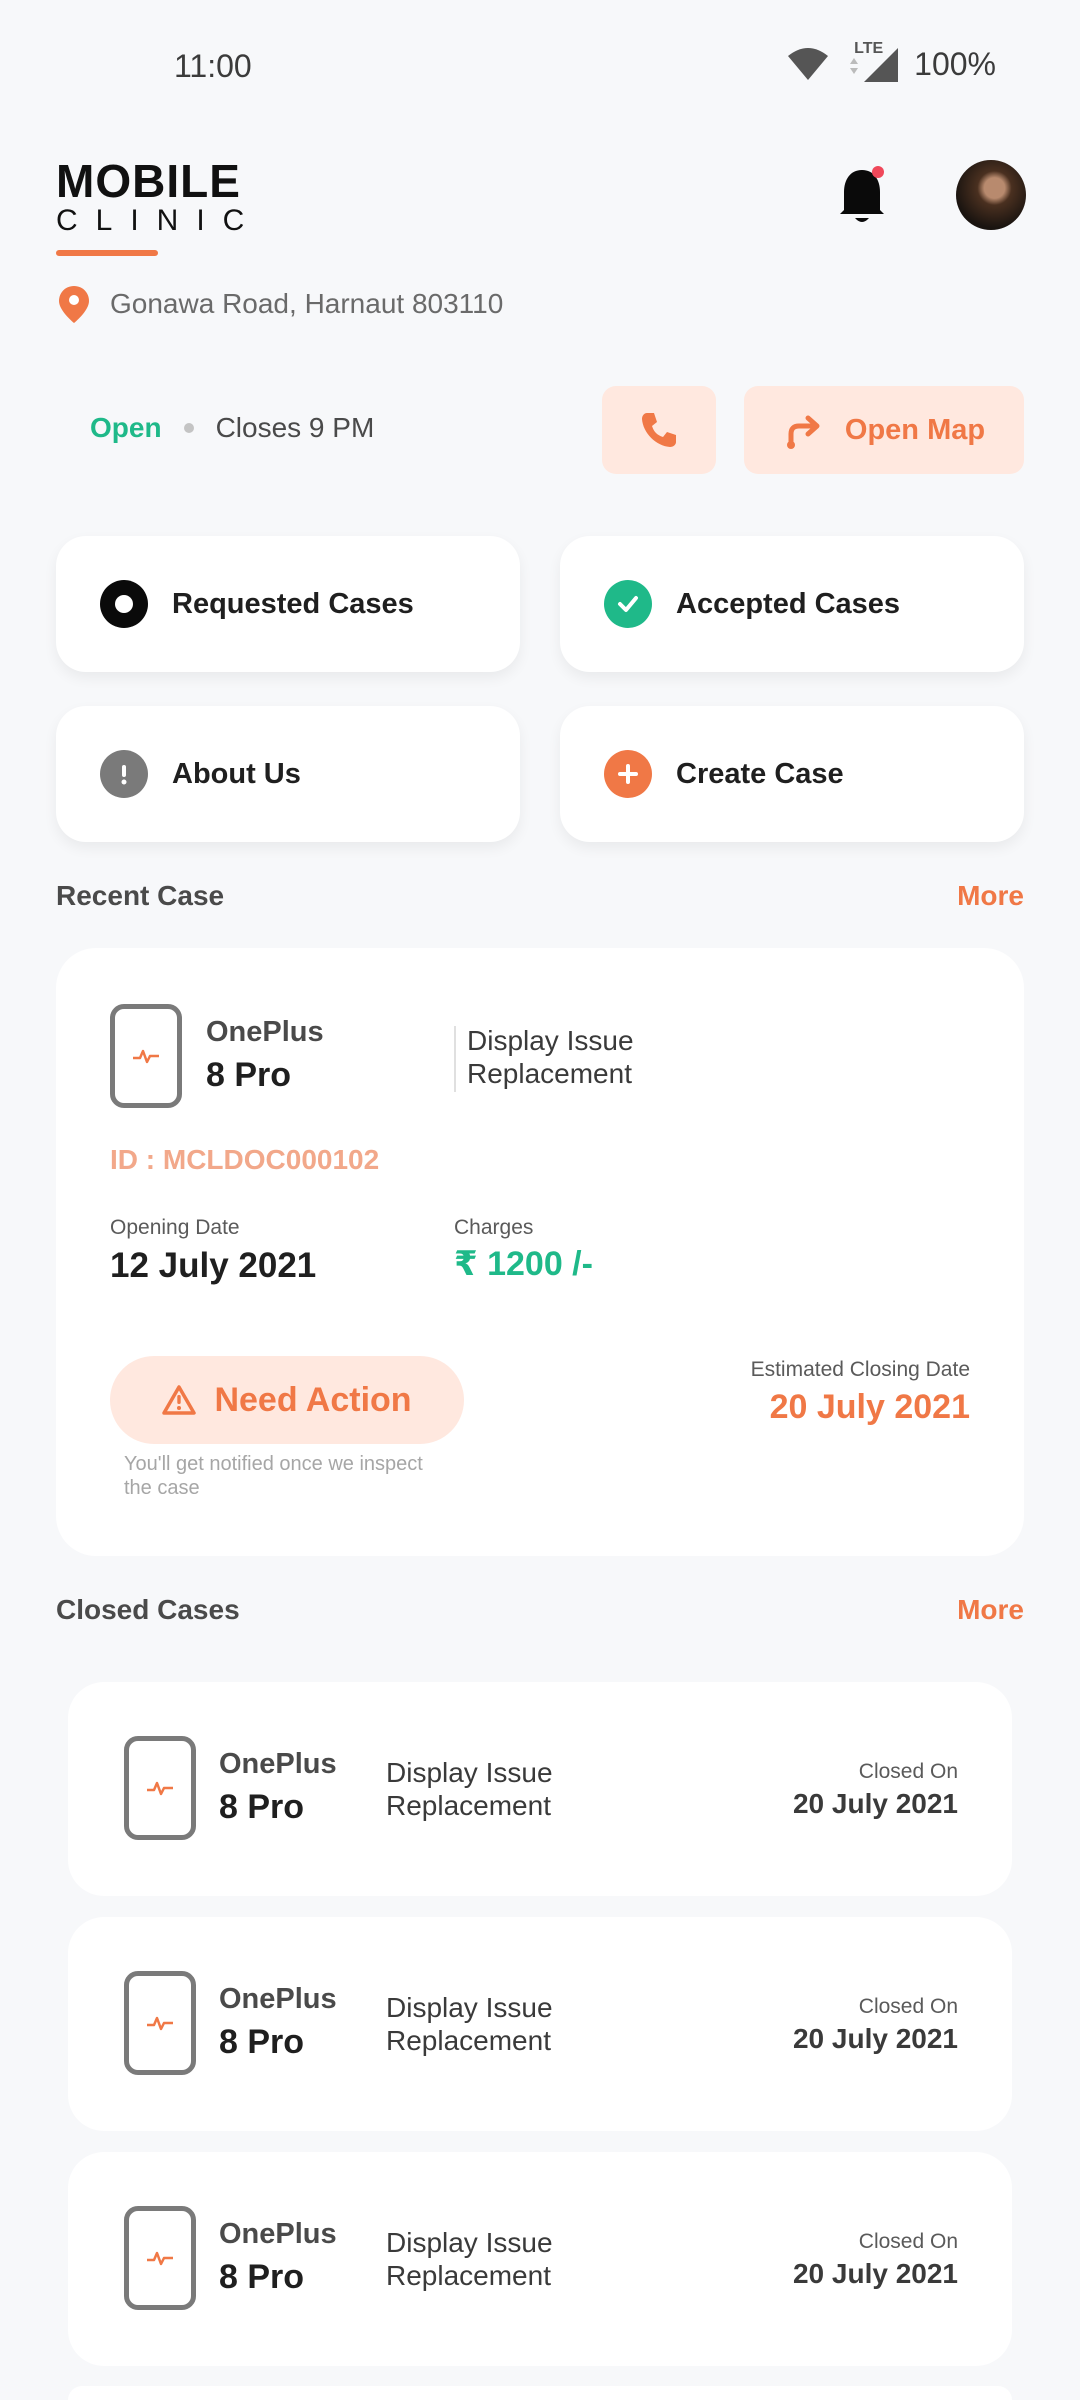 The height and width of the screenshot is (2400, 1080). Describe the element at coordinates (628, 604) in the screenshot. I see `check-circle-icon` at that location.